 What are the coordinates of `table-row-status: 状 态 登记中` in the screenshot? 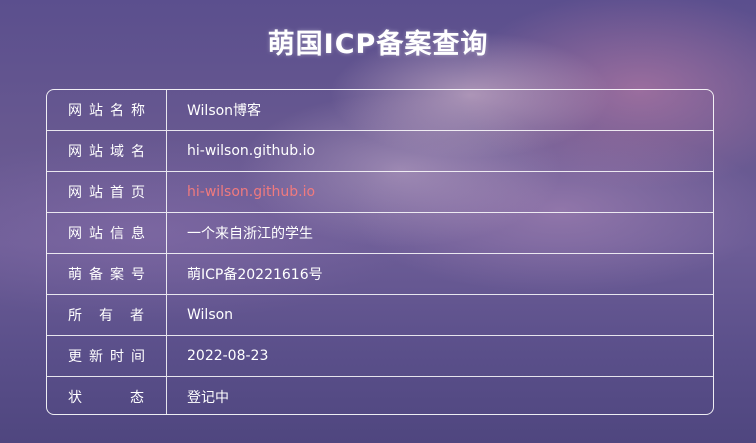 It's located at (380, 395).